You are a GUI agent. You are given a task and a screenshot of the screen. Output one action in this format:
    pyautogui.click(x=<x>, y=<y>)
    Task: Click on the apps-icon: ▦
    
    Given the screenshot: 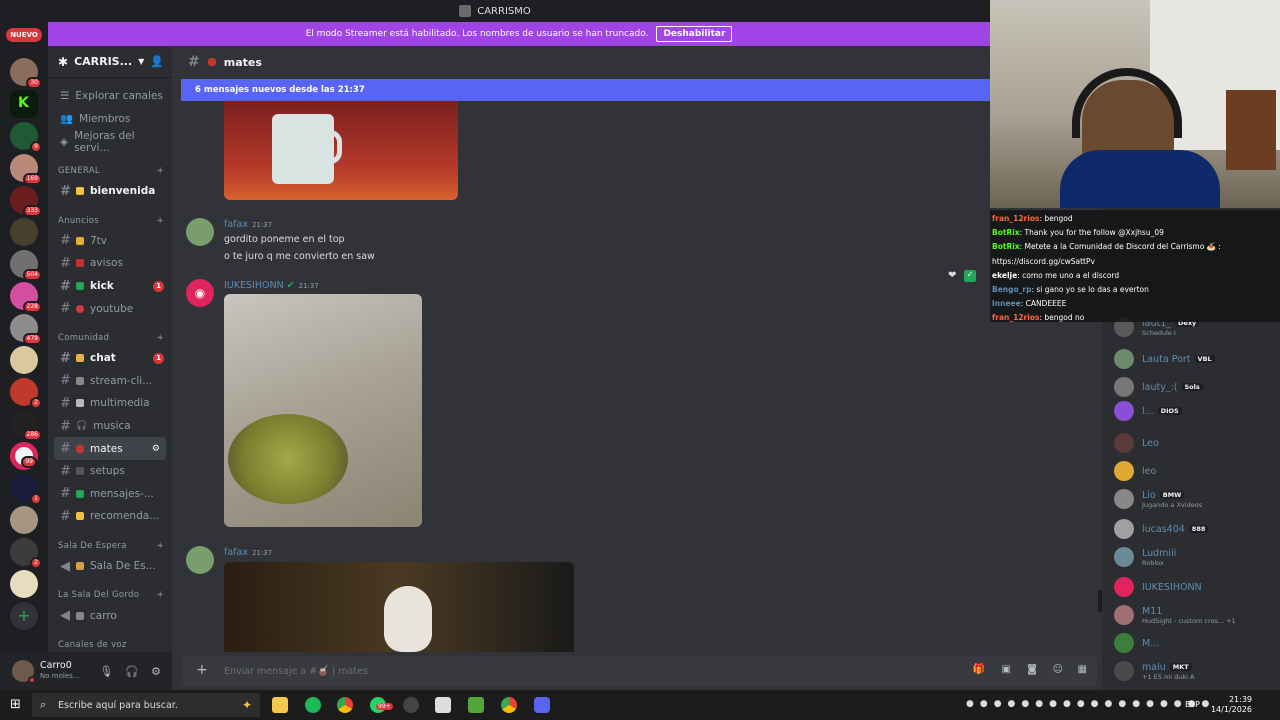 What is the action you would take?
    pyautogui.click(x=1082, y=669)
    